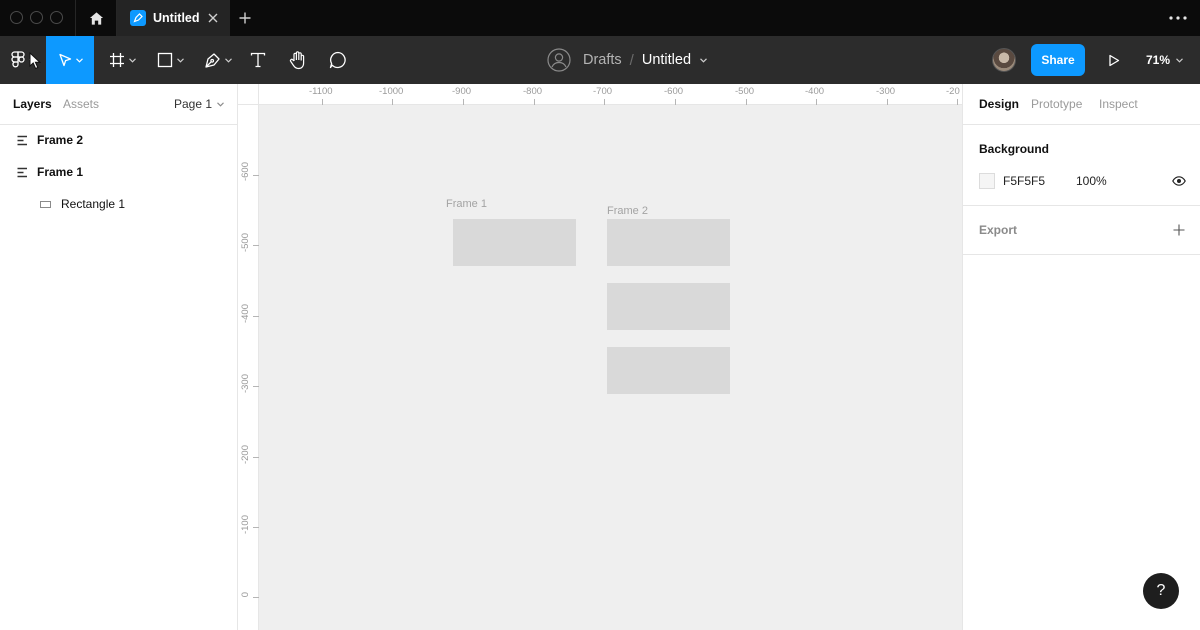 This screenshot has width=1200, height=630. I want to click on pen-tool-button, so click(218, 60).